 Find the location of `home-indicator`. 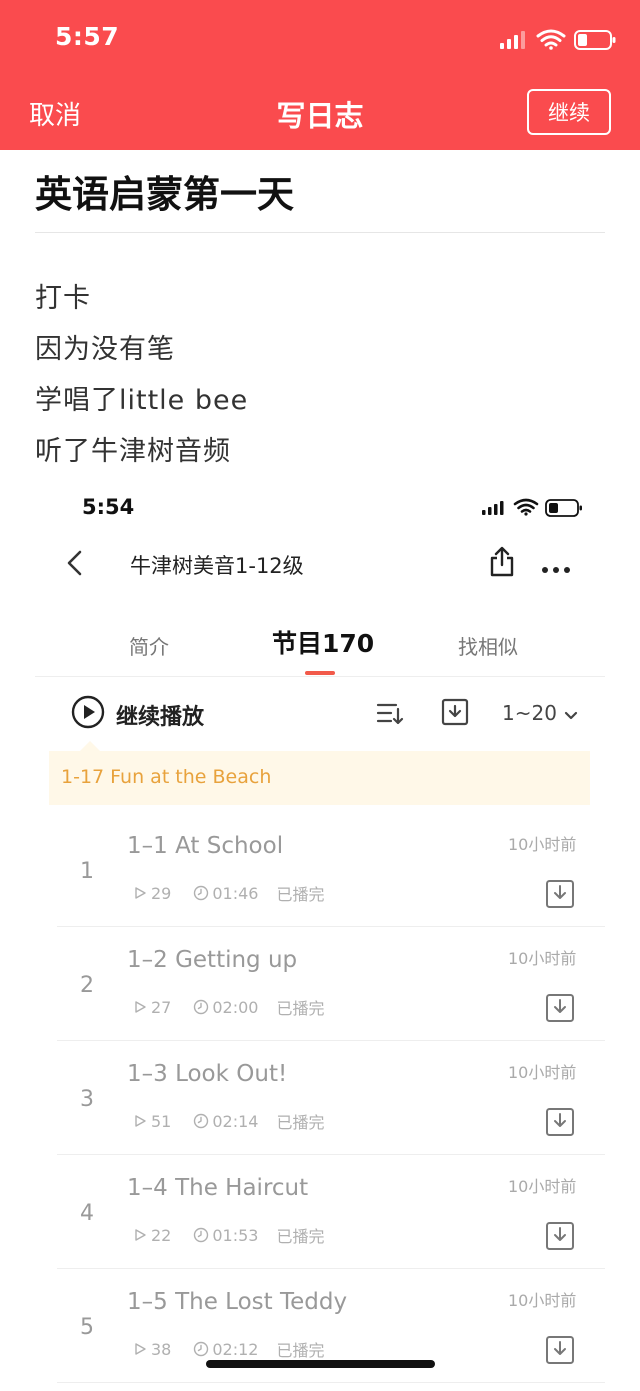

home-indicator is located at coordinates (320, 1364).